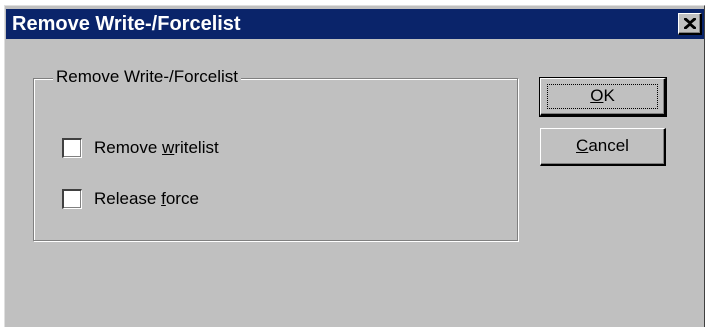 The width and height of the screenshot is (709, 327). Describe the element at coordinates (147, 77) in the screenshot. I see `groupbox-legend: Remove Write-/Forcelist` at that location.